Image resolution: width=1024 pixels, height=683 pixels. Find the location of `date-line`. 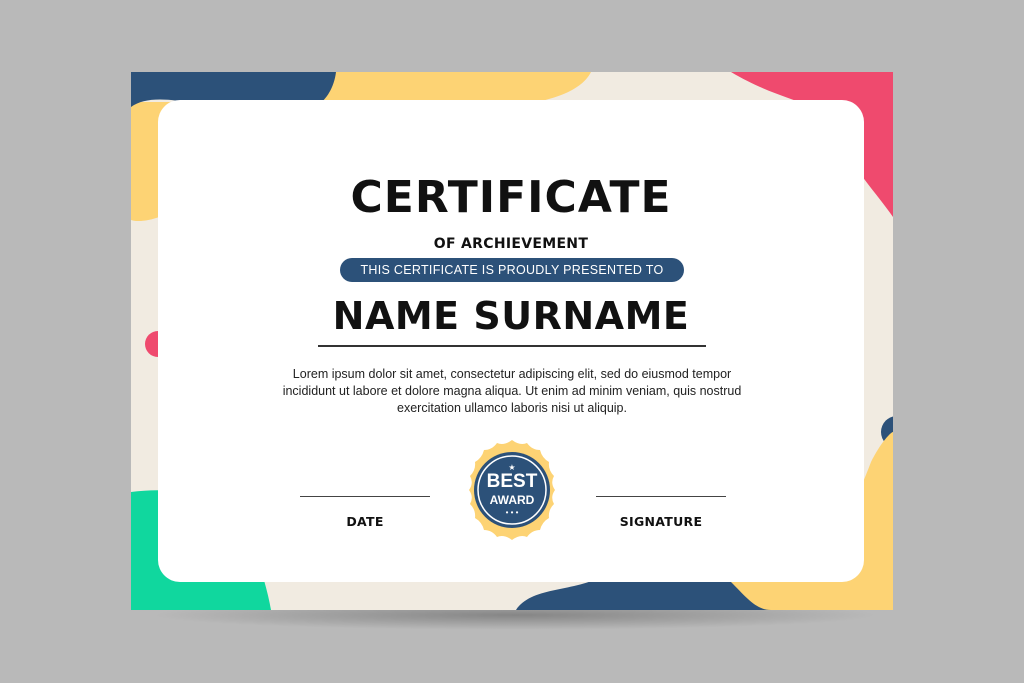

date-line is located at coordinates (365, 496).